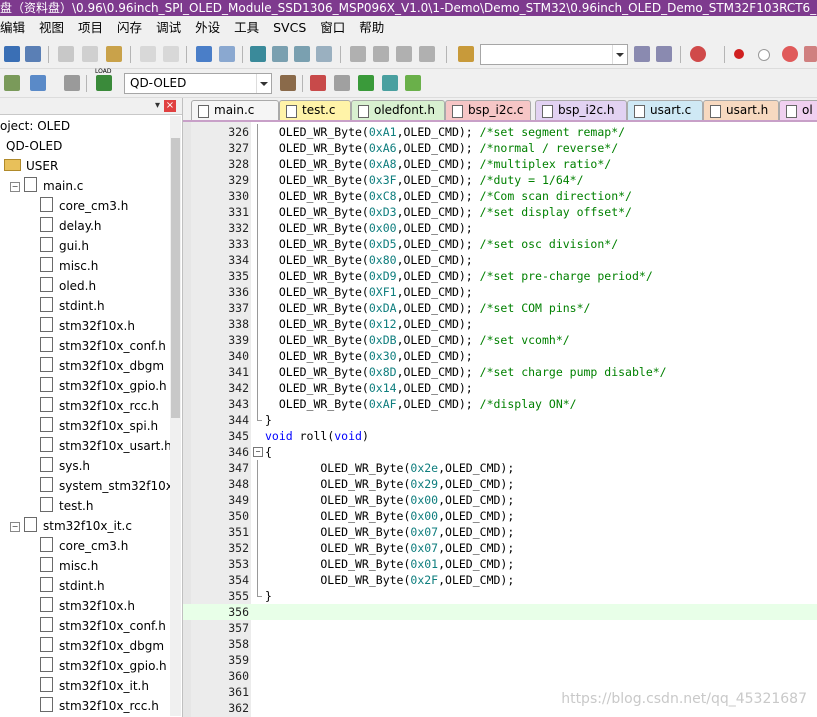 The width and height of the screenshot is (817, 717). Describe the element at coordinates (500, 260) in the screenshot. I see `code-line: 334 OLED_WR_Byte(0x80,OLED_CMD);` at that location.